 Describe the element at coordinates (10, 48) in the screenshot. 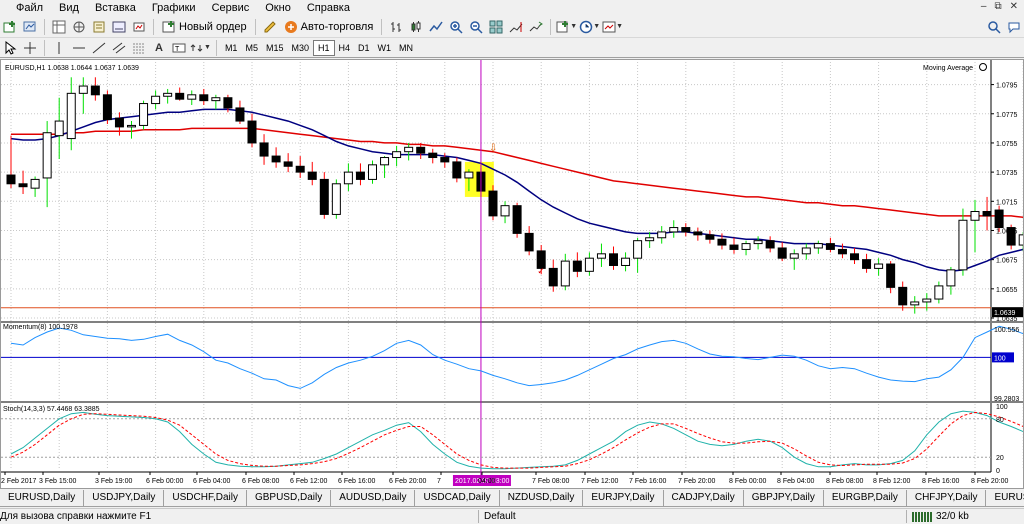

I see `cursor-button` at that location.